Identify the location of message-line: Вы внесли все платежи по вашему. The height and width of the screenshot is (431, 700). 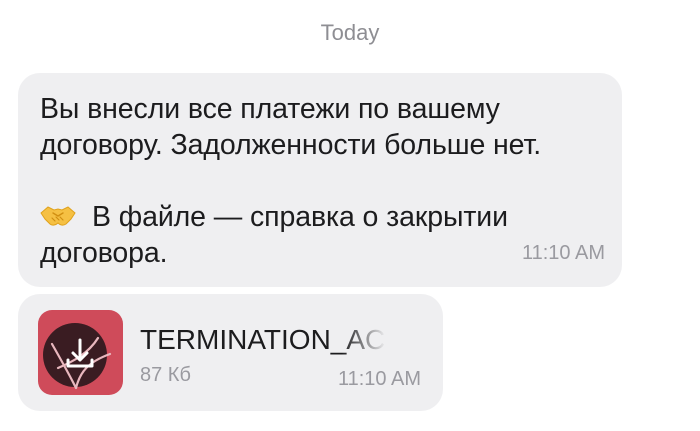
(270, 109).